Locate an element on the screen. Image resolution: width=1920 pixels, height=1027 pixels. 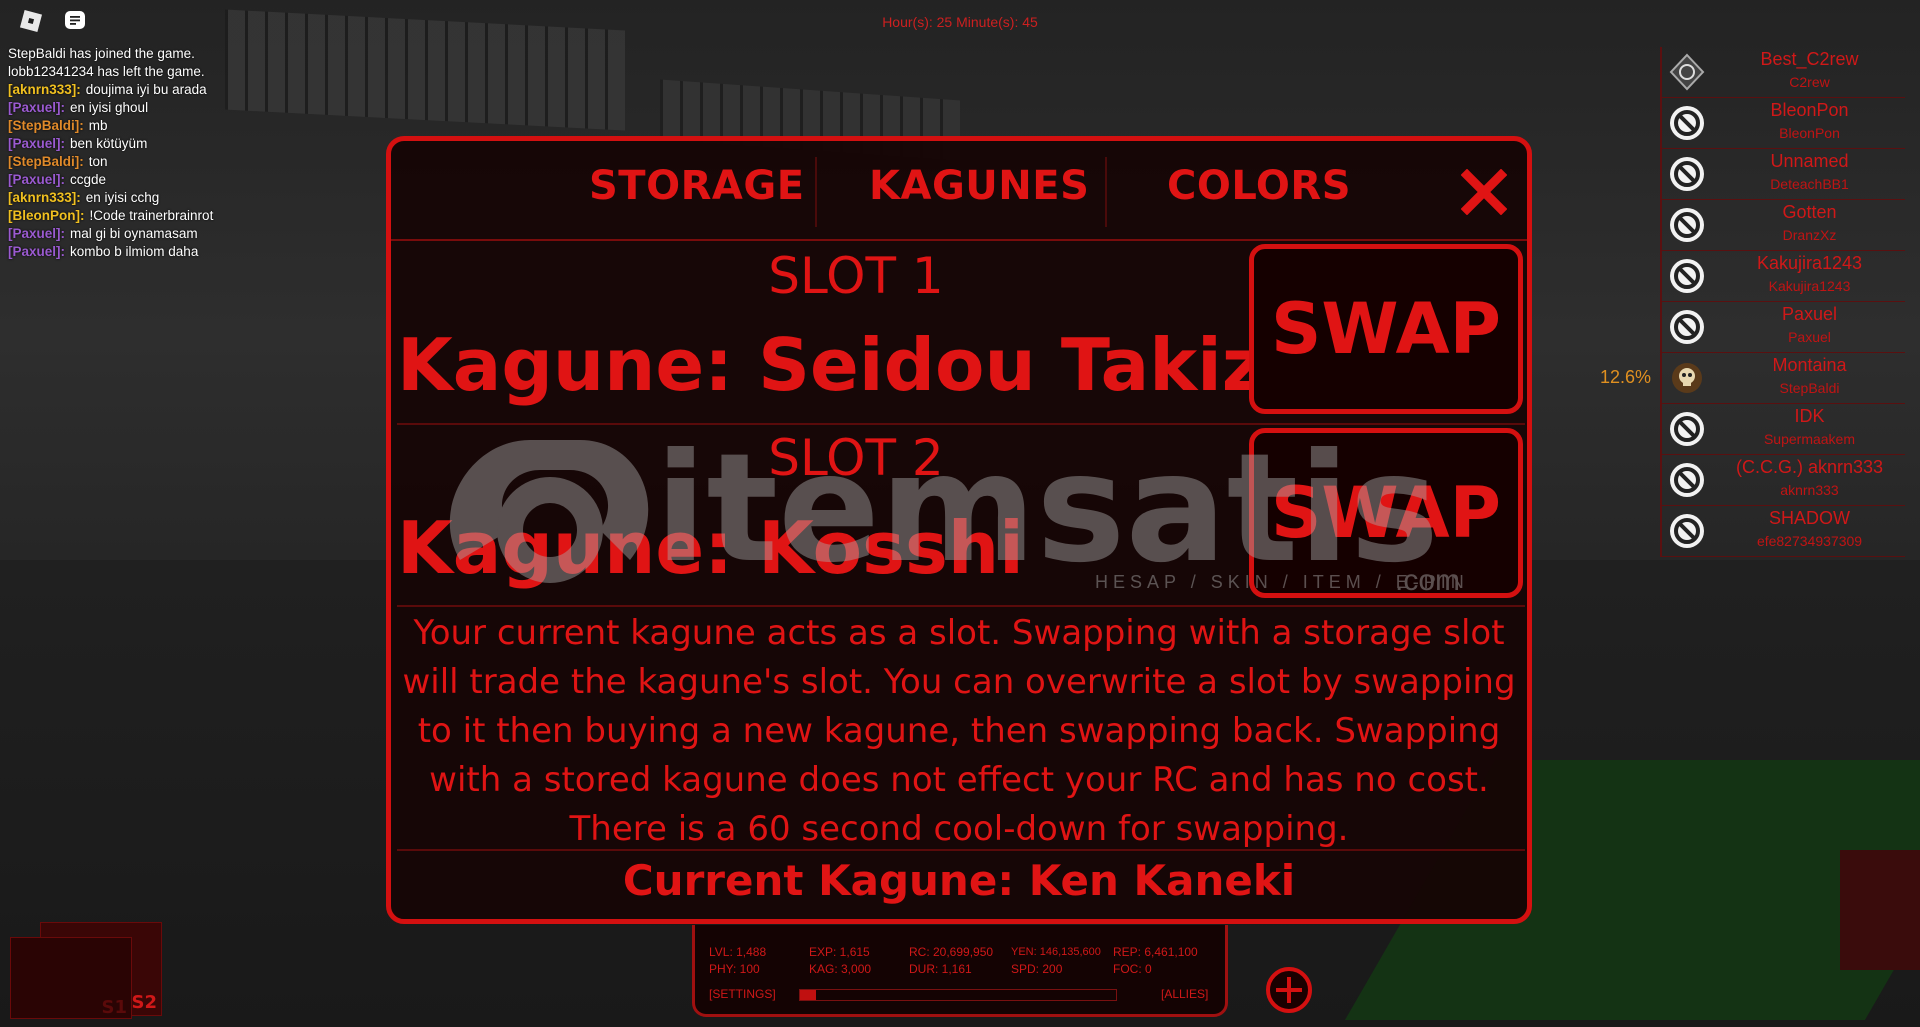
chat-message: [Paxuel]: ccgde is located at coordinates (188, 180).